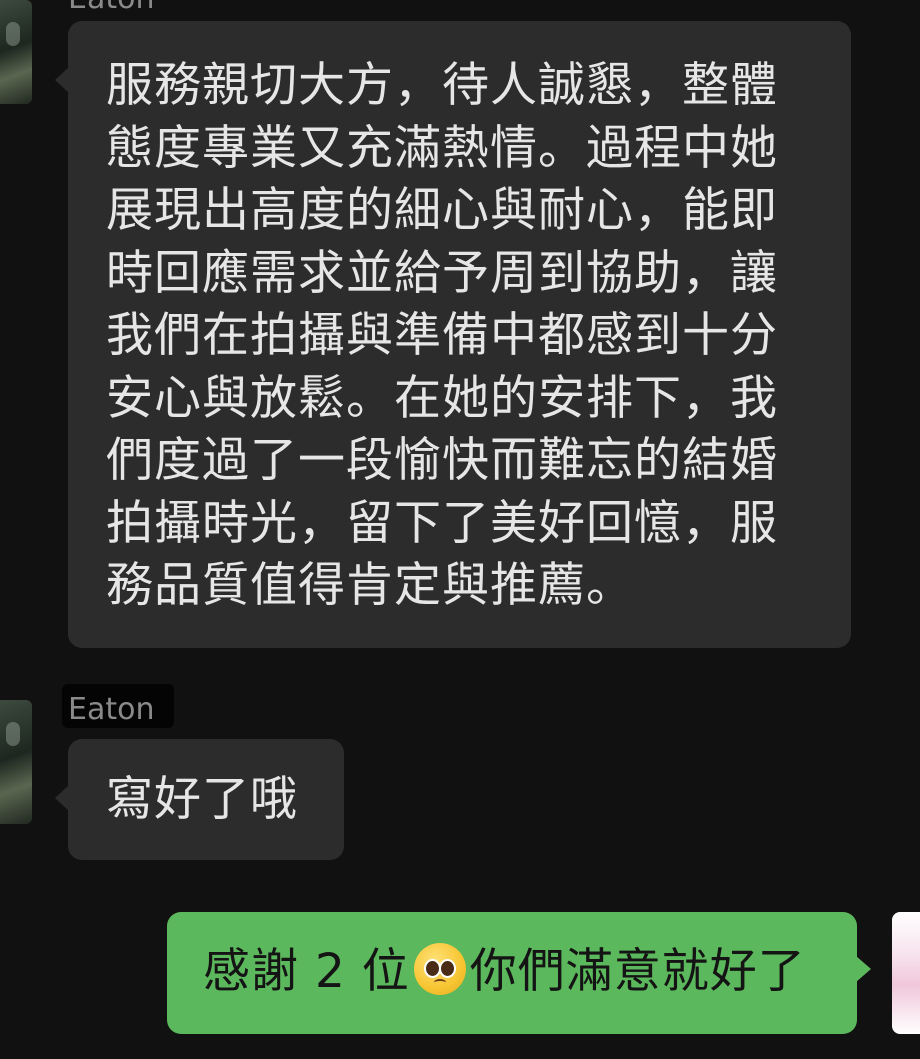  What do you see at coordinates (906, 973) in the screenshot?
I see `my-avatar` at bounding box center [906, 973].